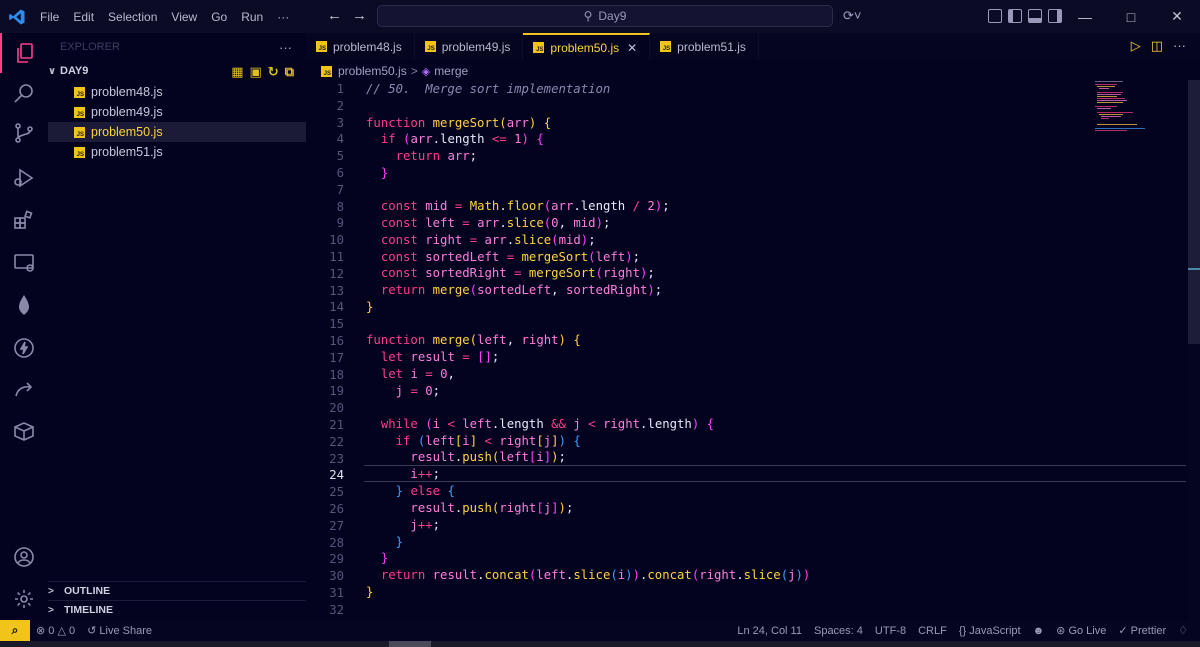  What do you see at coordinates (495, 223) in the screenshot?
I see `code-line: const left = arr.slice(0, mid);` at bounding box center [495, 223].